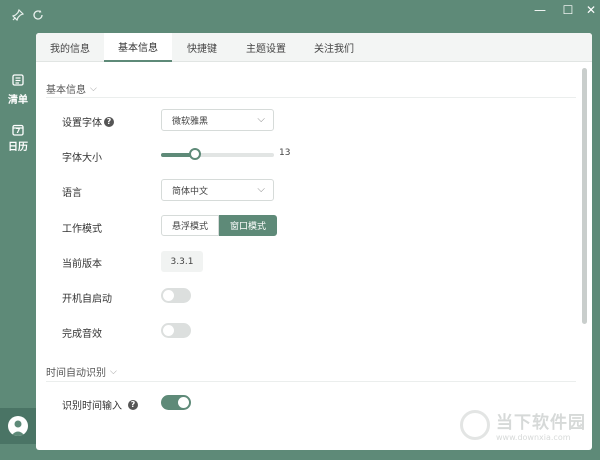  I want to click on font-label: 设置字体?, so click(88, 121).